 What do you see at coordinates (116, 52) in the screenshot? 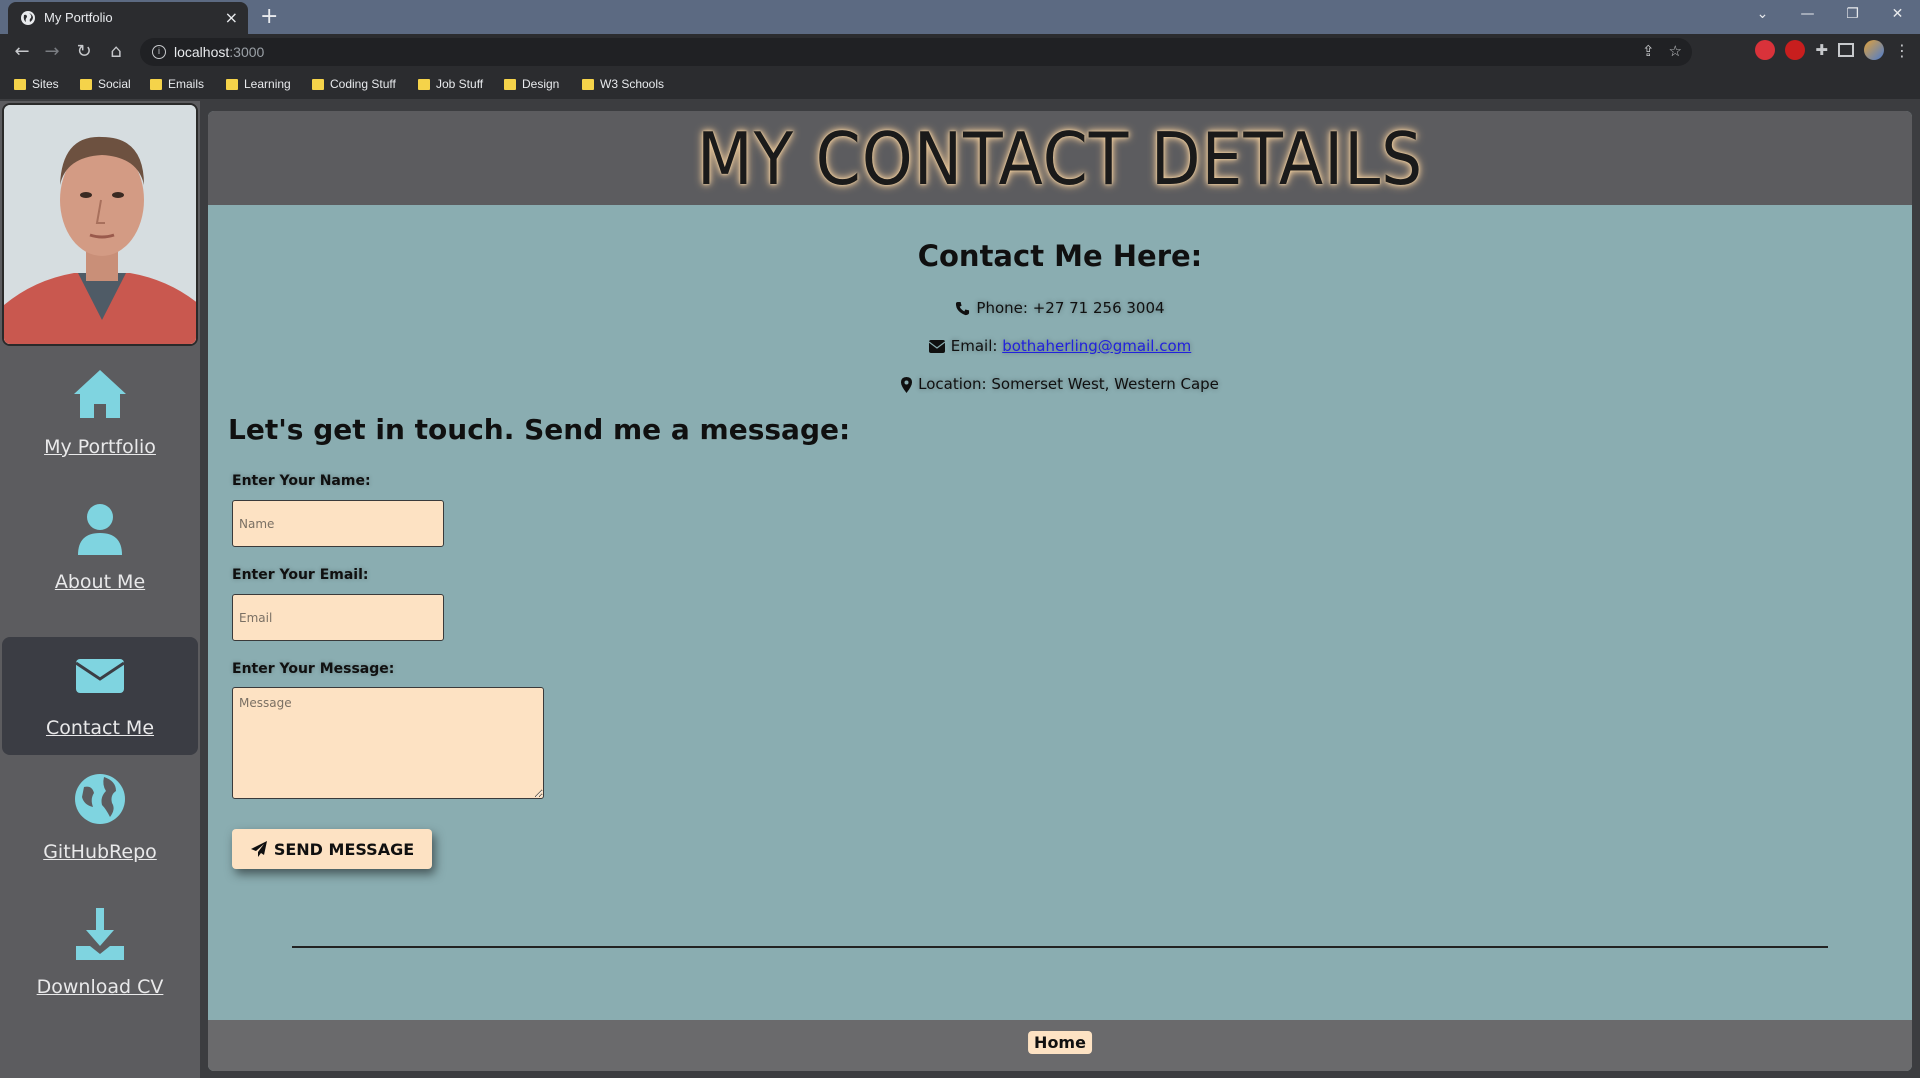
I see `home-browser-icon: ⌂` at bounding box center [116, 52].